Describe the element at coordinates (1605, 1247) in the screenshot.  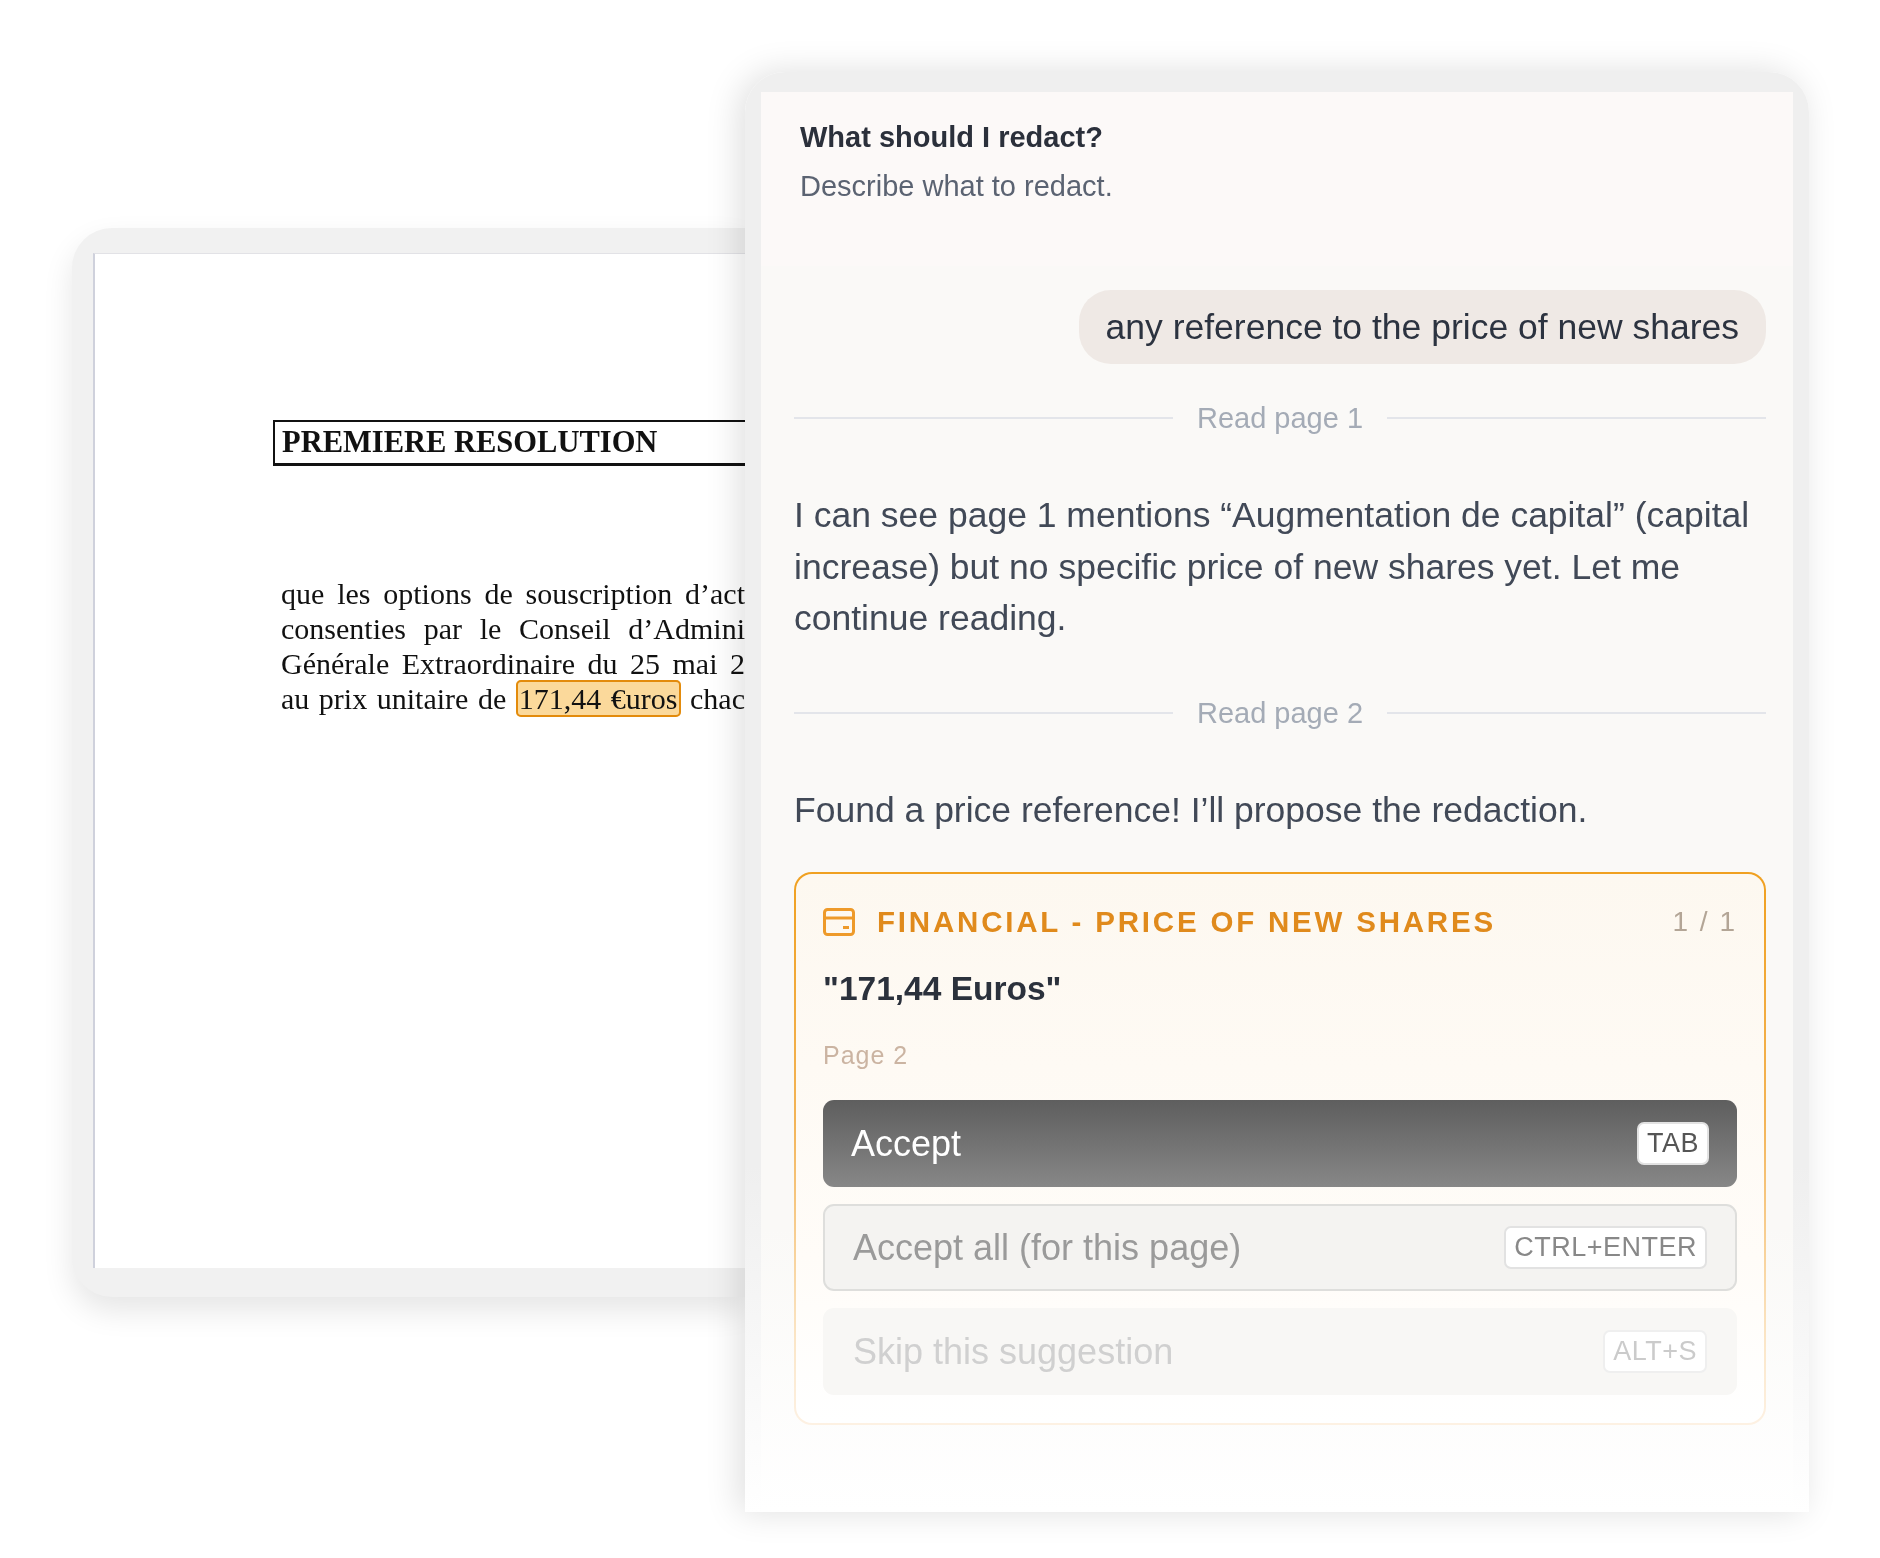
I see `shortcut-key: CTRL+ENTER` at that location.